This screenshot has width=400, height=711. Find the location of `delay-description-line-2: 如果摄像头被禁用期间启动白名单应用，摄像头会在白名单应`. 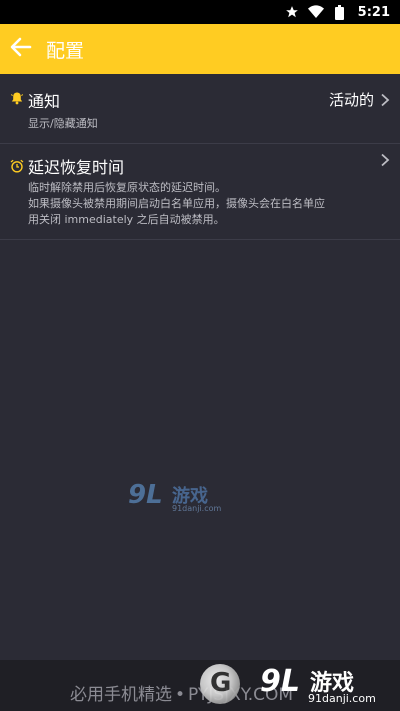

delay-description-line-2: 如果摄像头被禁用期间启动白名单应用，摄像头会在白名单应 is located at coordinates (176, 203).